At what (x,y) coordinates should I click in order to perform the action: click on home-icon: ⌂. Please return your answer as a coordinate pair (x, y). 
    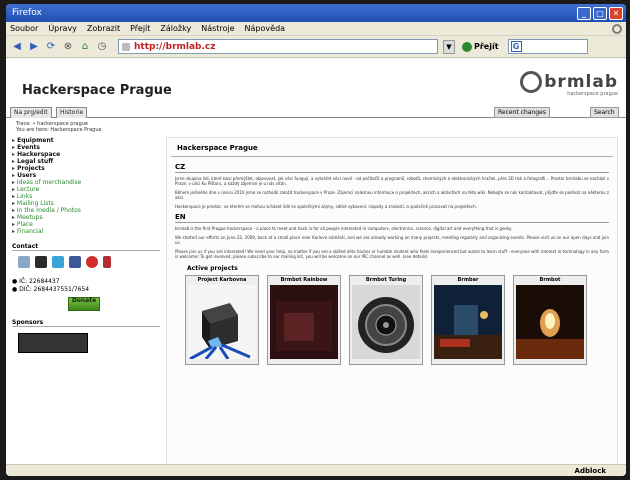
    Looking at the image, I should click on (85, 47).